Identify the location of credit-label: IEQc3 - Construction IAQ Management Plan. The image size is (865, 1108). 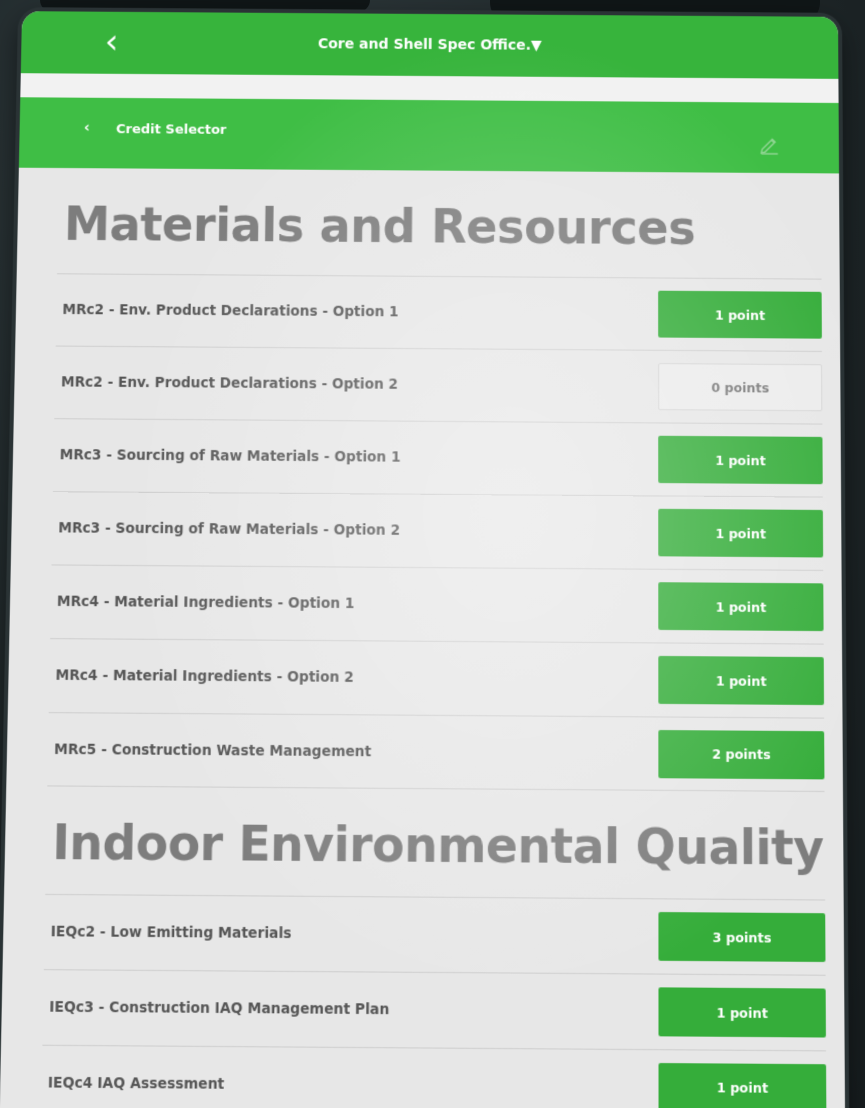
(219, 1008).